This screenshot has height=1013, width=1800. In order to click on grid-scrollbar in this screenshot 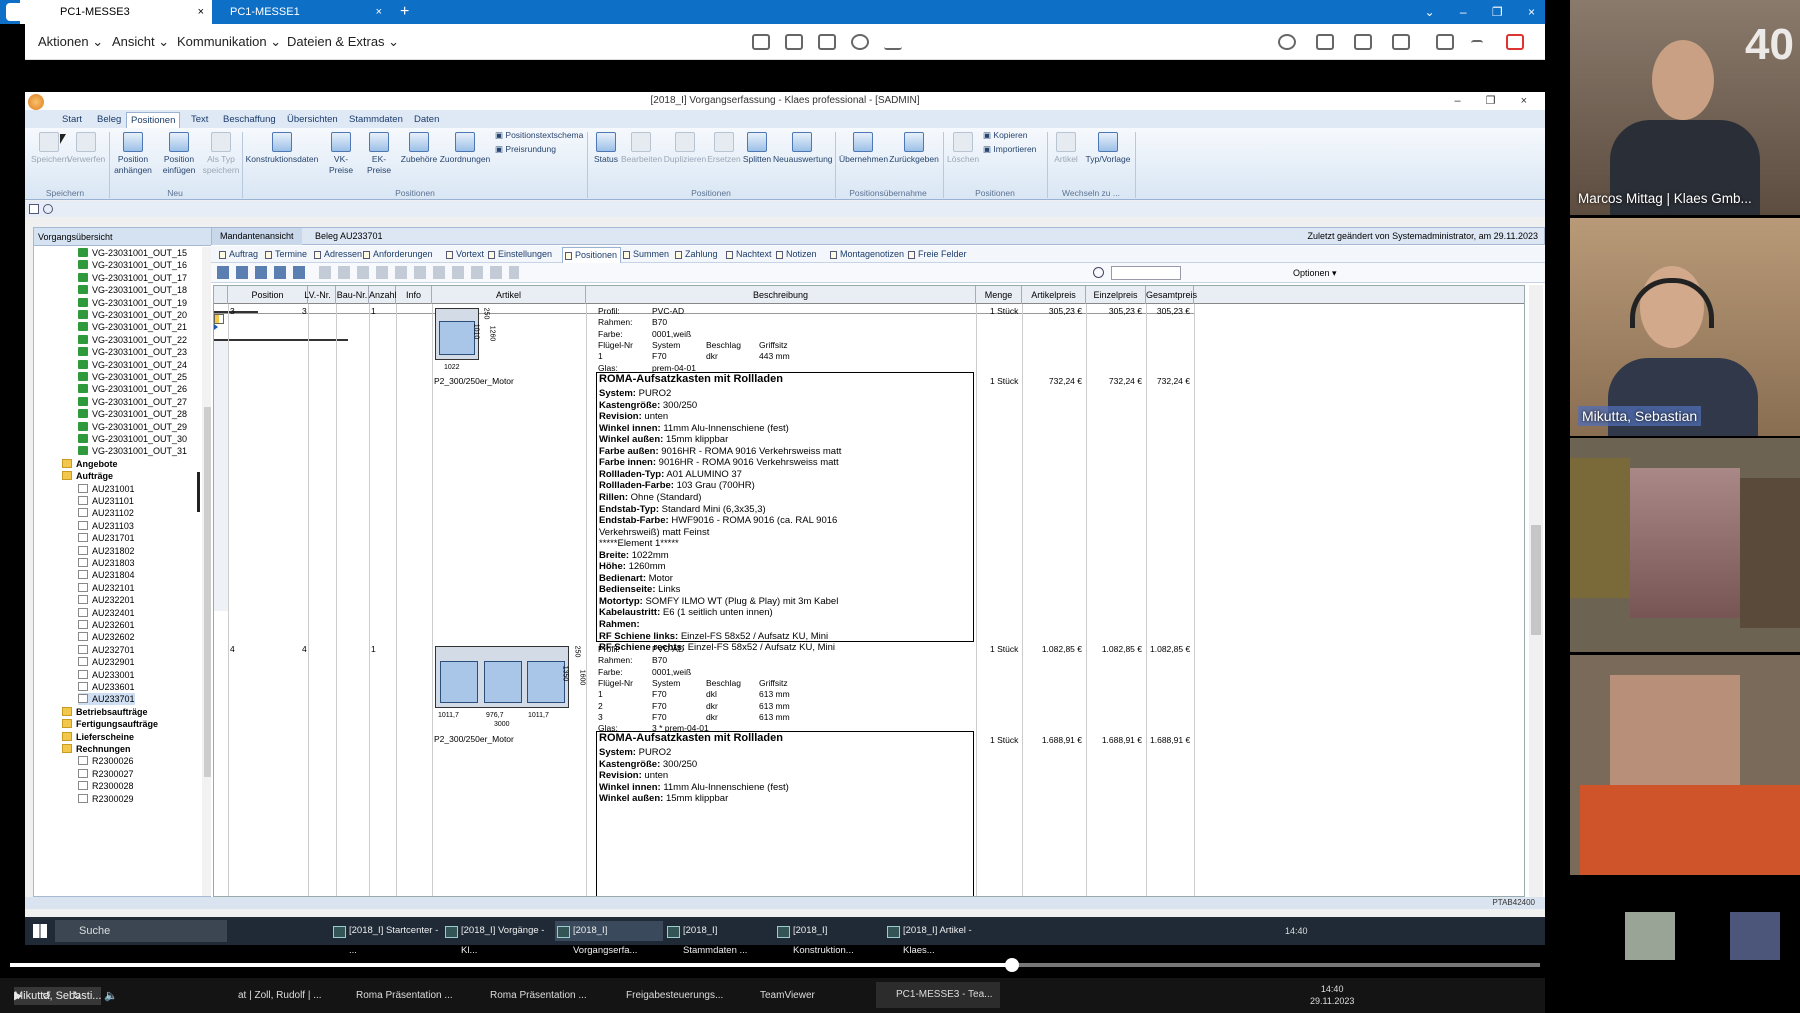, I will do `click(1536, 591)`.